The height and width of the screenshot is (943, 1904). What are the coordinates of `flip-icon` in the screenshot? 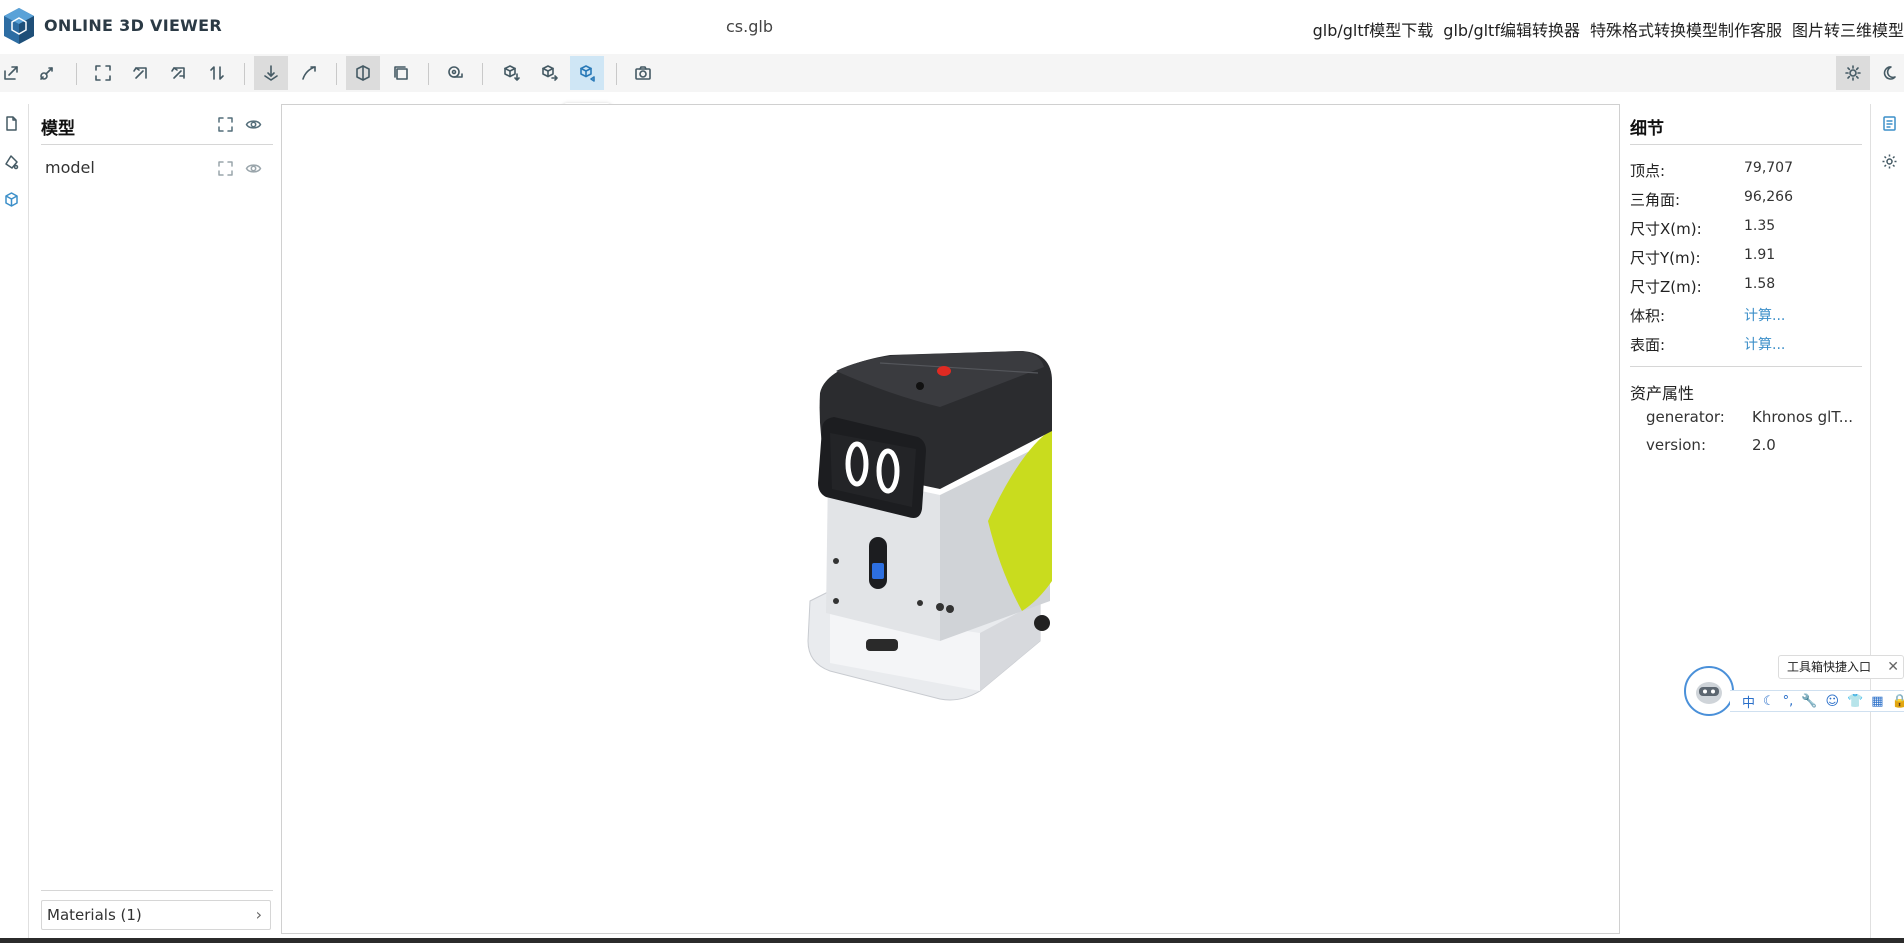 It's located at (178, 73).